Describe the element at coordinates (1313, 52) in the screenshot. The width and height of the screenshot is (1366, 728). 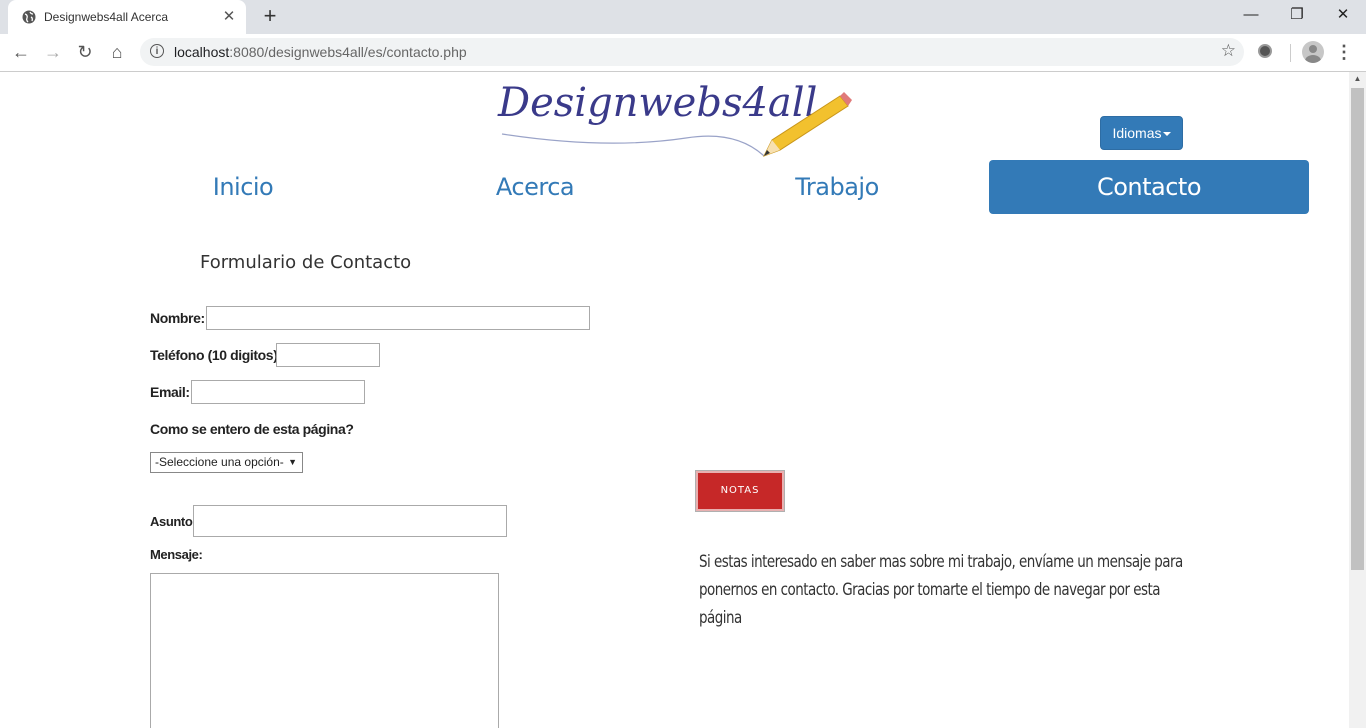
I see `profile-avatar-icon` at that location.